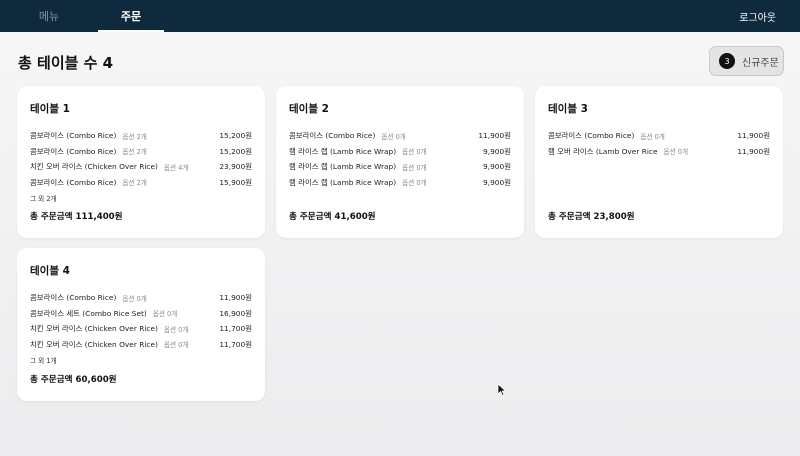  What do you see at coordinates (760, 63) in the screenshot?
I see `new-order-label: 신규주문` at bounding box center [760, 63].